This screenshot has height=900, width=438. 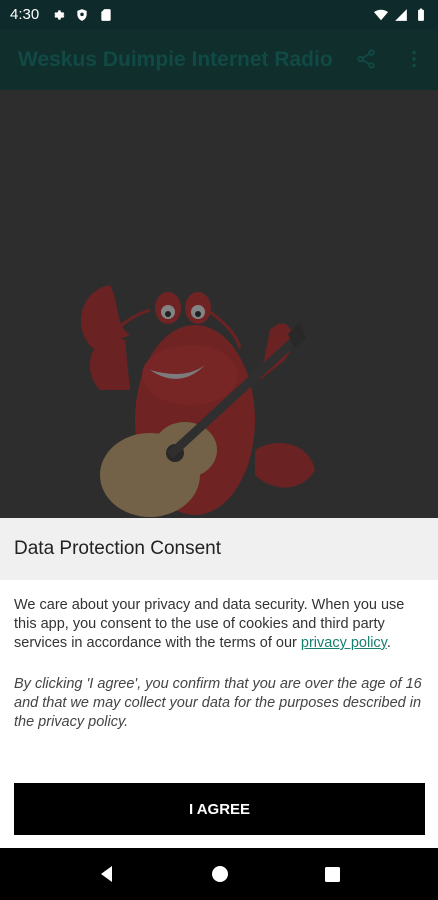 I want to click on more-vert-icon, so click(x=414, y=59).